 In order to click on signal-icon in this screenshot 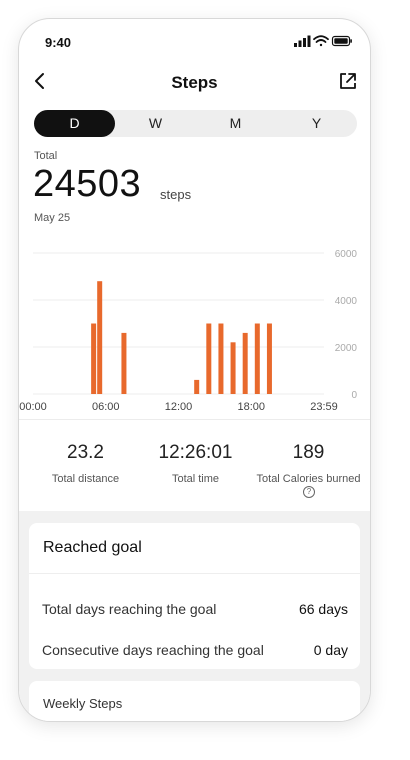, I will do `click(302, 41)`.